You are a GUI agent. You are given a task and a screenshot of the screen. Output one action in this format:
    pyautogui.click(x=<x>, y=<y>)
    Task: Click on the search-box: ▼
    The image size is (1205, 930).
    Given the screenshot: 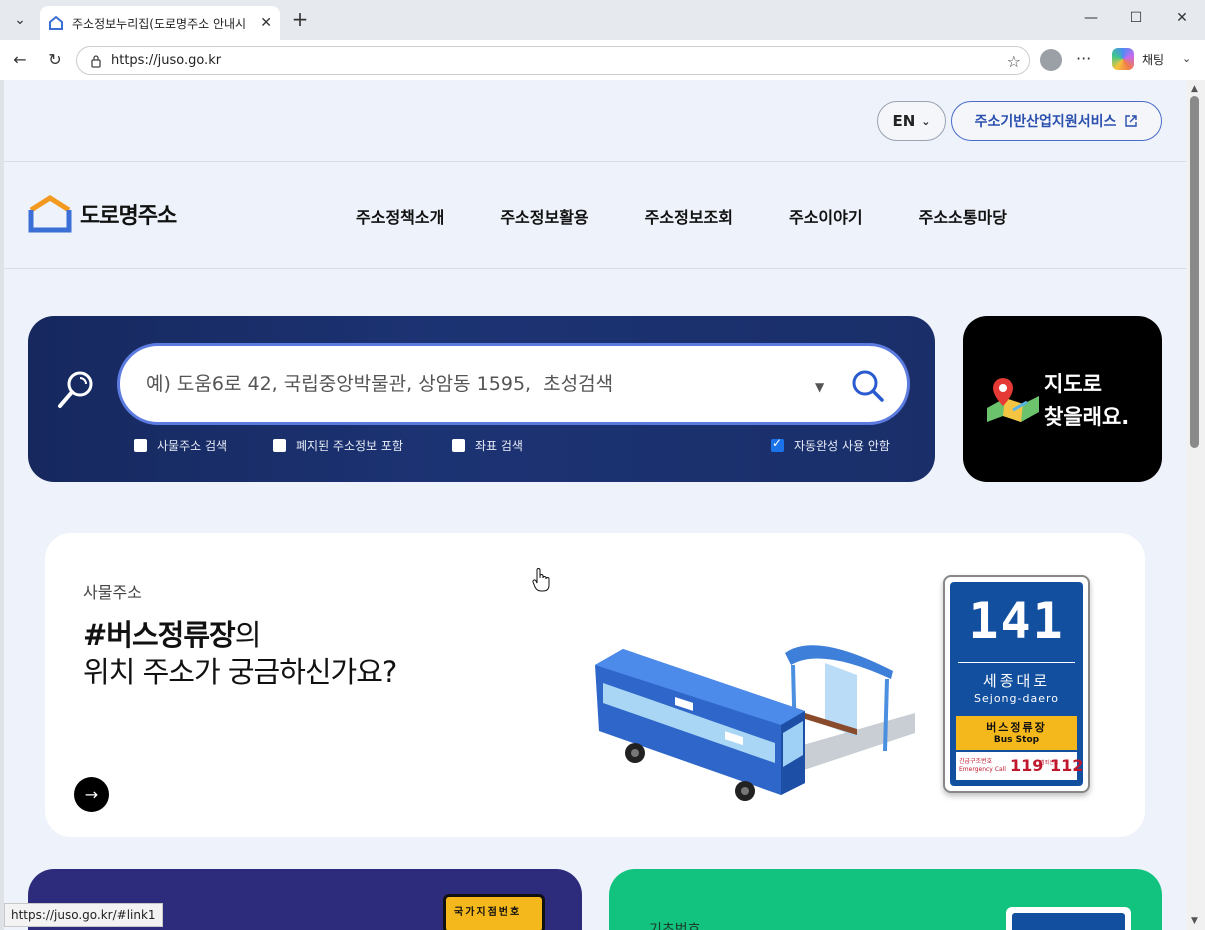 What is the action you would take?
    pyautogui.click(x=513, y=384)
    